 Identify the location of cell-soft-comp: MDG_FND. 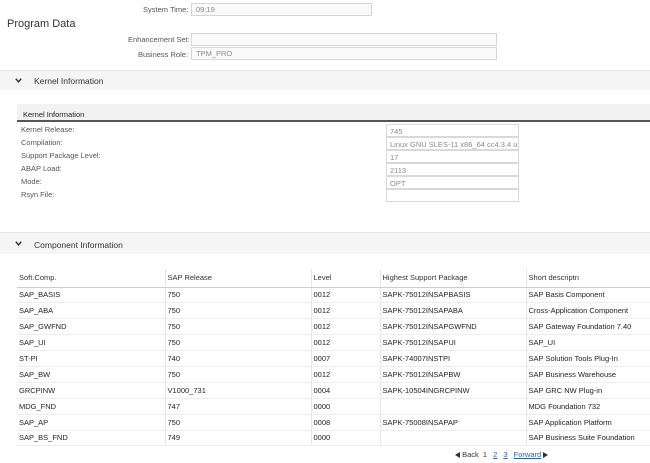
(91, 406).